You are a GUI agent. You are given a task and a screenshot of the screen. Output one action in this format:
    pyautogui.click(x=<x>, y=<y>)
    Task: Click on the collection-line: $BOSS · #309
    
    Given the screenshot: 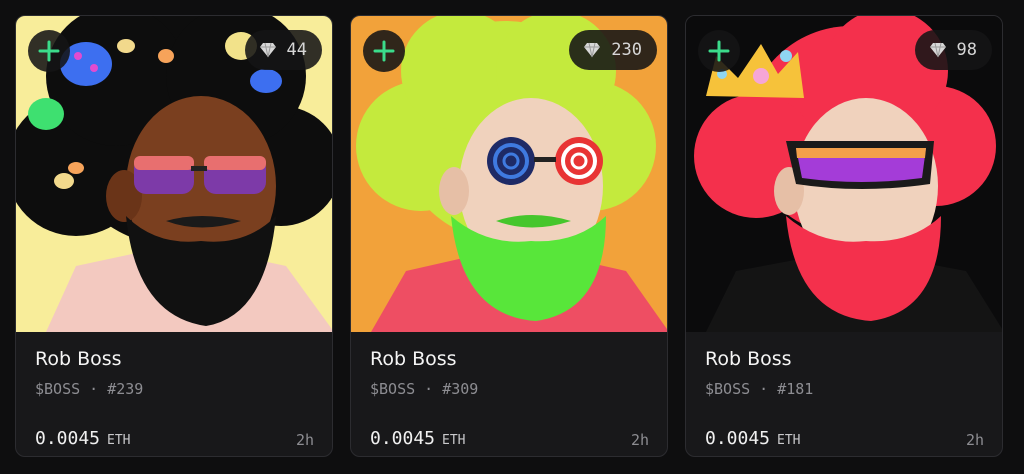 What is the action you would take?
    pyautogui.click(x=424, y=389)
    